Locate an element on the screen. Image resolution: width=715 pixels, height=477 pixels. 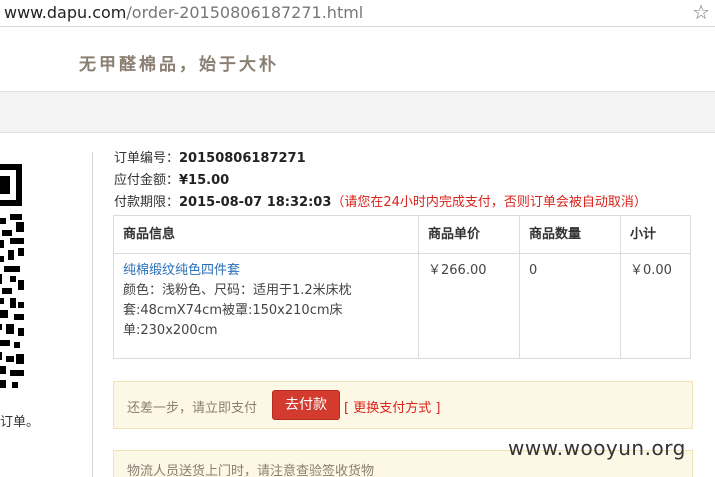
qr-code is located at coordinates (12, 276).